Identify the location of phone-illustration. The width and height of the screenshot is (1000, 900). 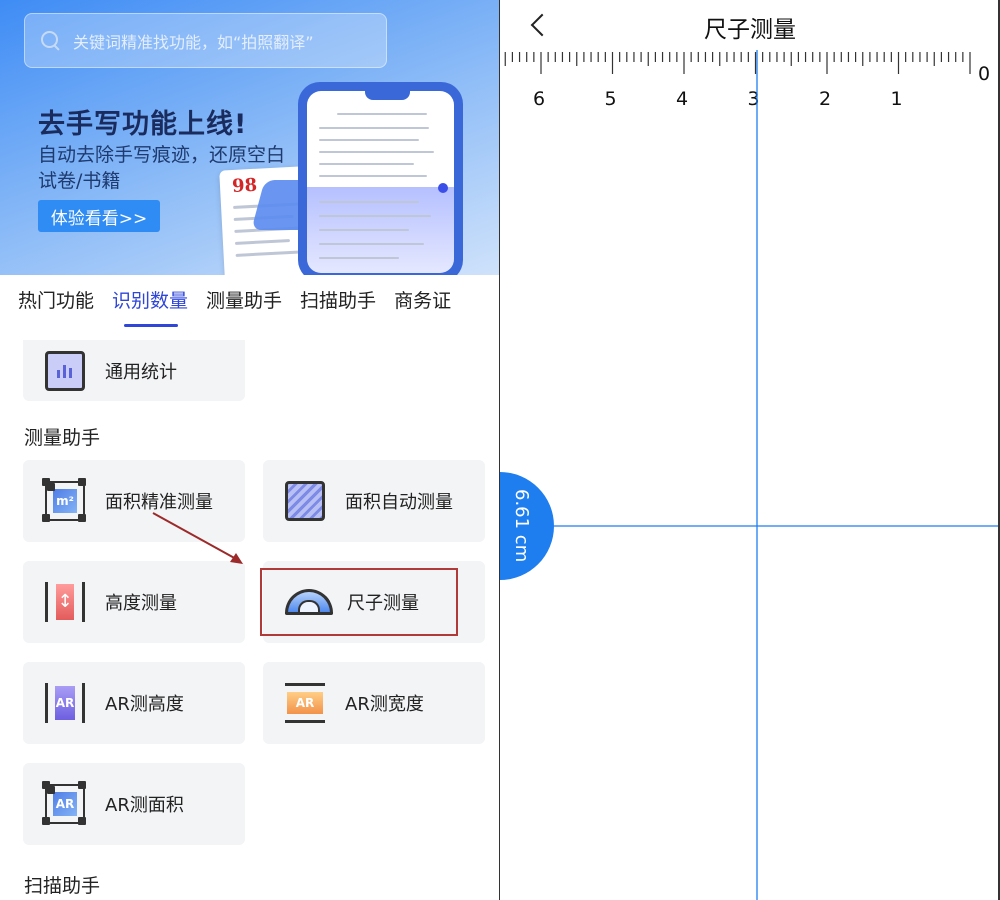
(380, 178).